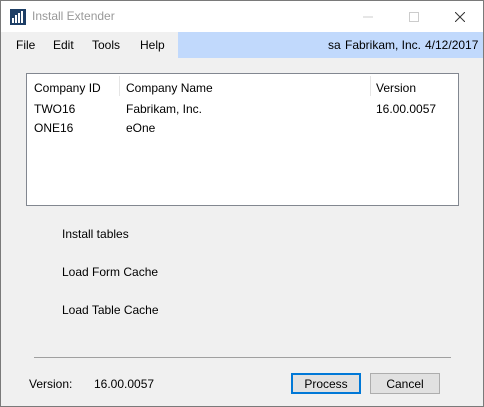 The image size is (484, 407). Describe the element at coordinates (326, 383) in the screenshot. I see `process-button: Process` at that location.